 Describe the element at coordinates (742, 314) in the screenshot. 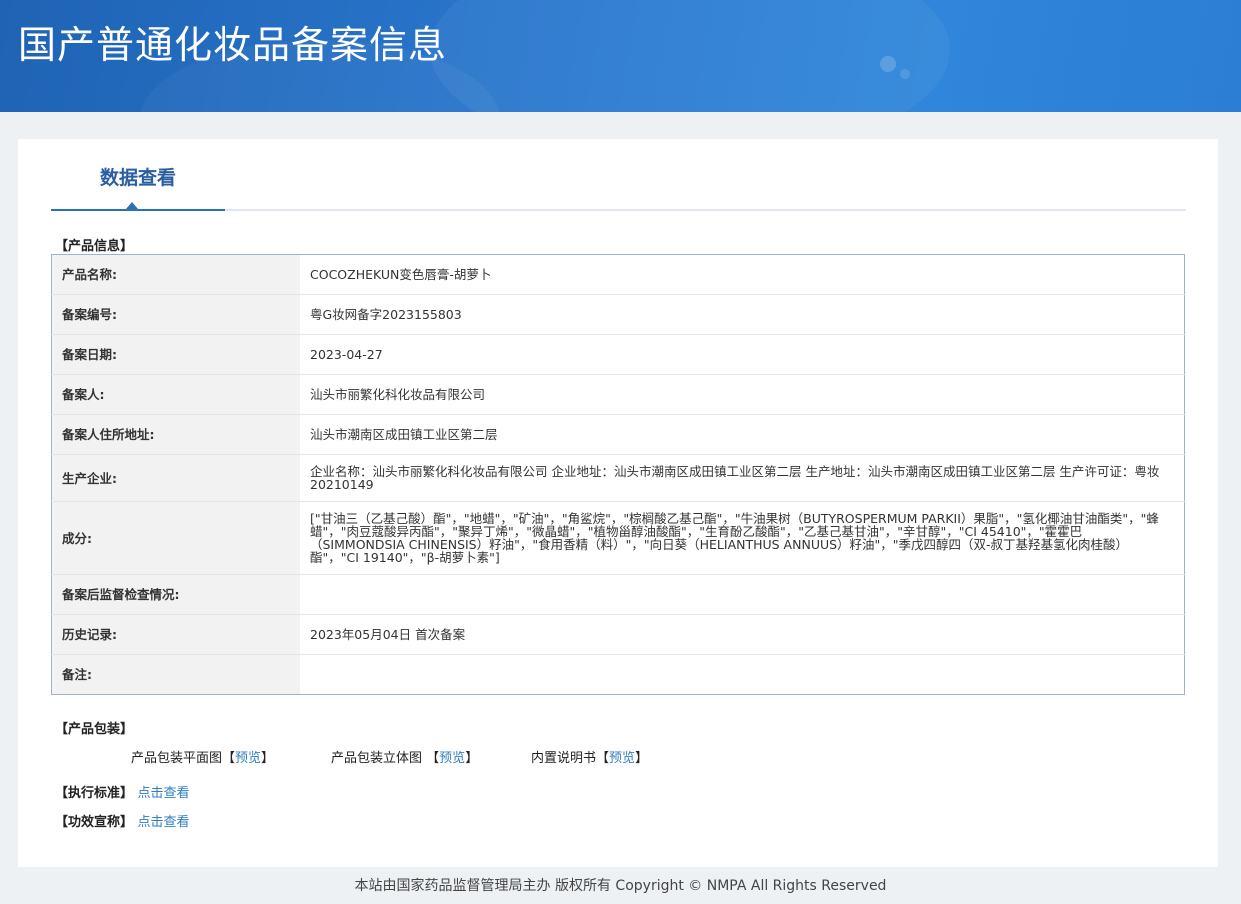

I see `row-value: 粤G妆网备字2023155803` at that location.